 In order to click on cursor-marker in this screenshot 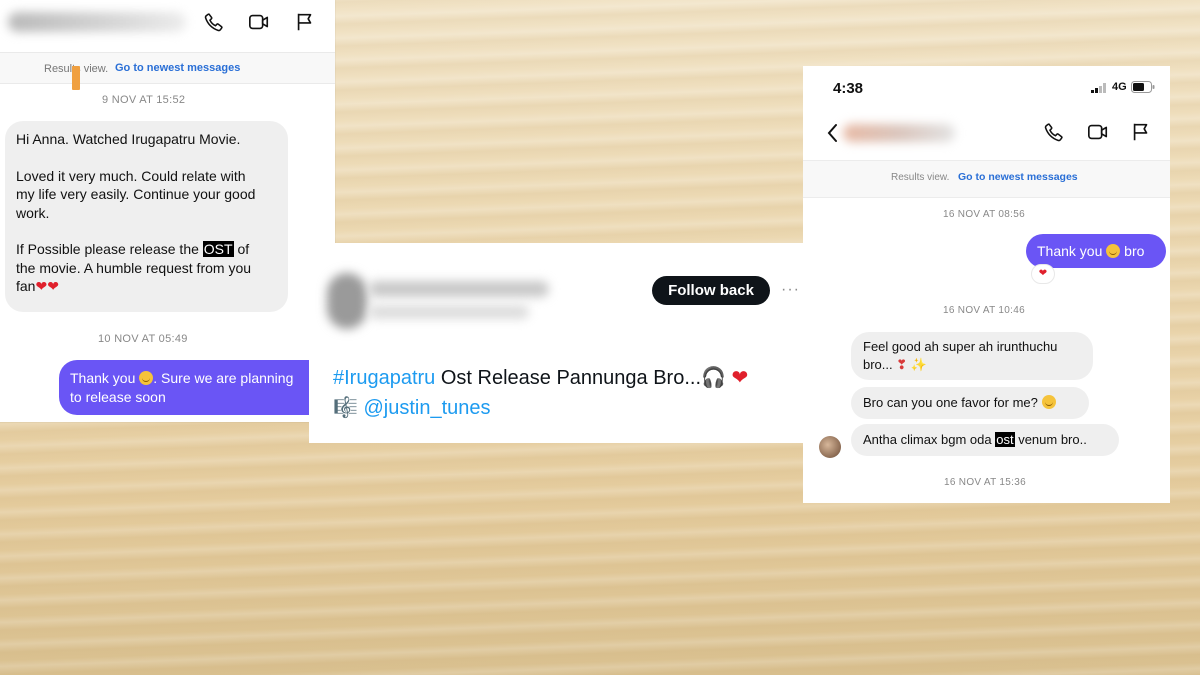, I will do `click(76, 78)`.